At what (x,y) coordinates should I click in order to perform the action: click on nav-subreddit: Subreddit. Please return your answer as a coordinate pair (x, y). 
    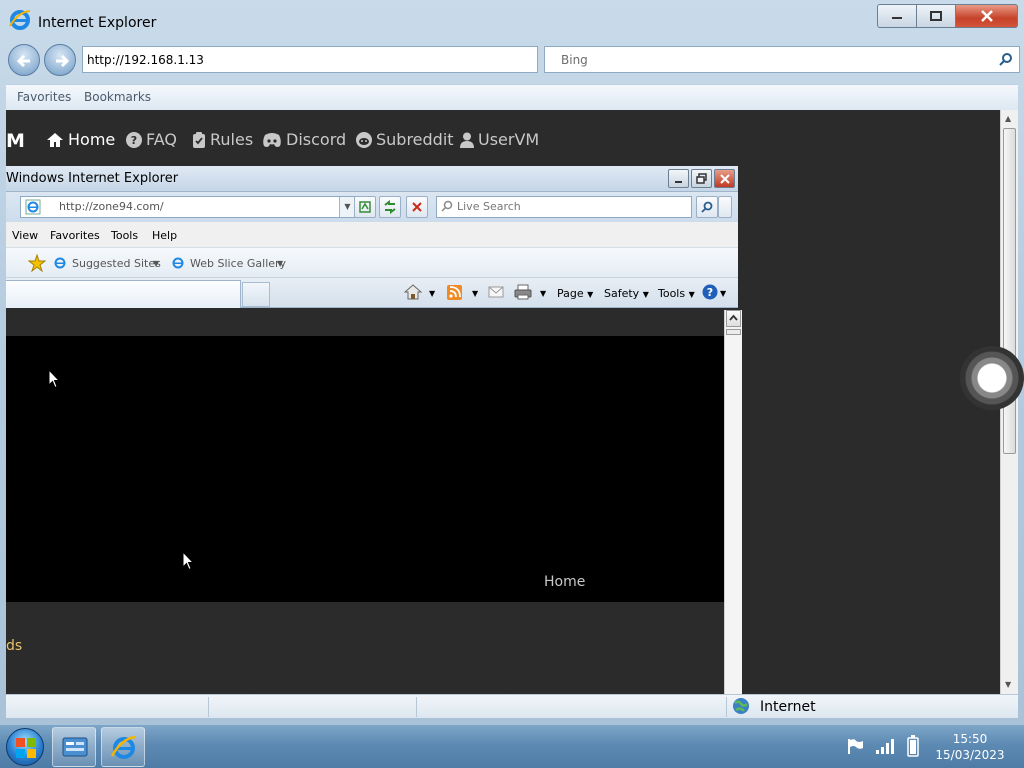
    Looking at the image, I should click on (405, 139).